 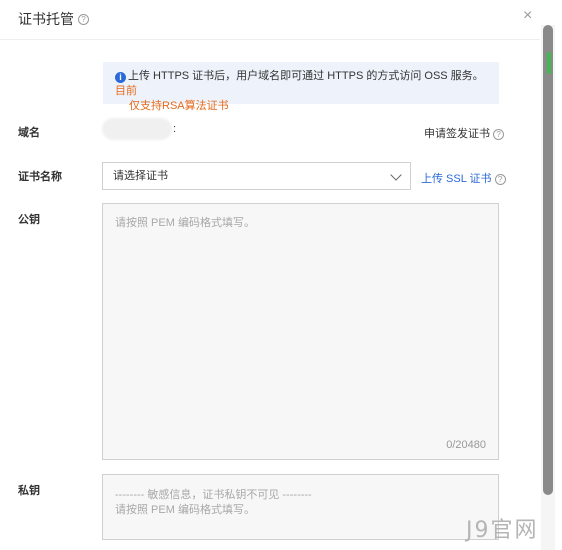 I want to click on panel-title: 证书托管?, so click(x=53, y=19).